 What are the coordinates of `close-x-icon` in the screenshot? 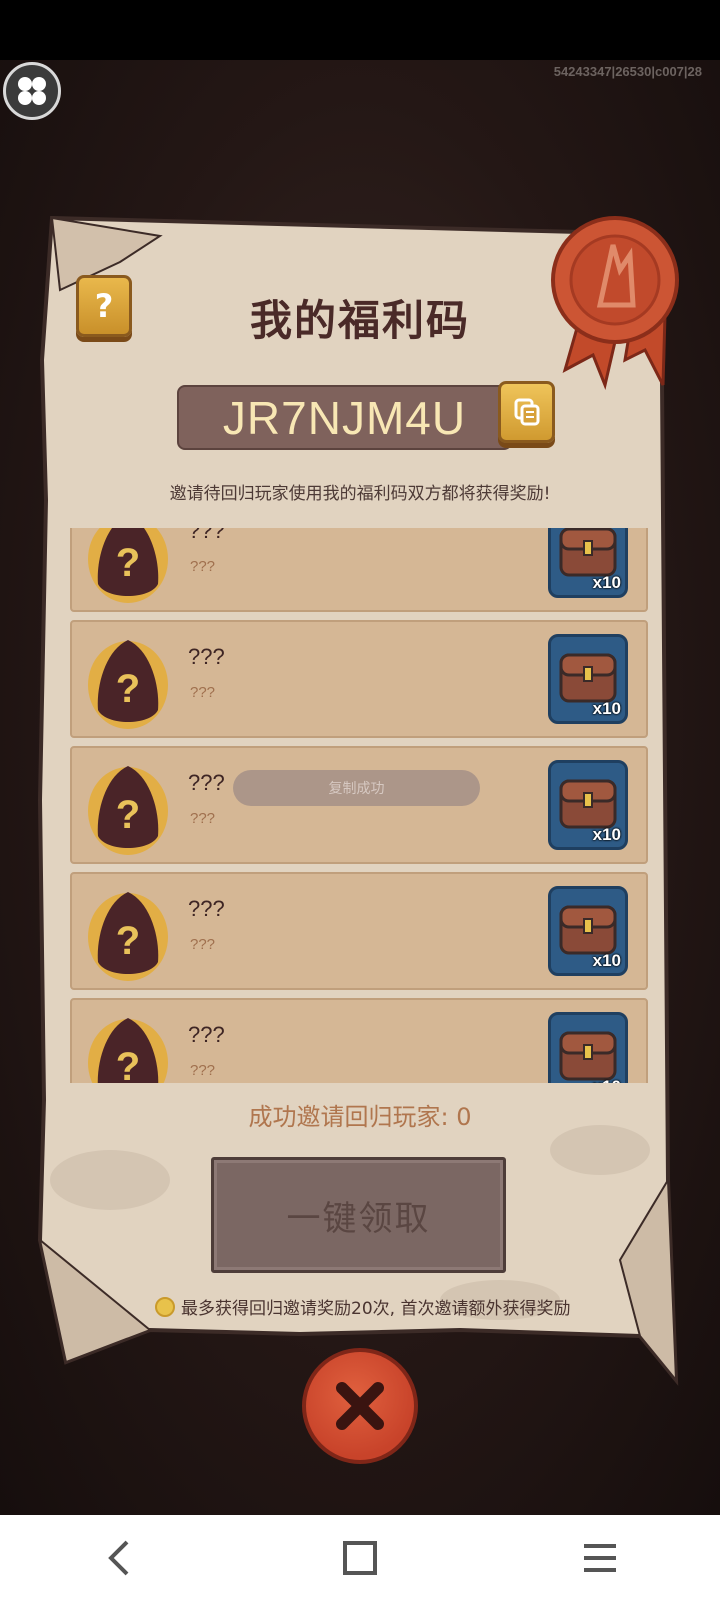 It's located at (360, 1406).